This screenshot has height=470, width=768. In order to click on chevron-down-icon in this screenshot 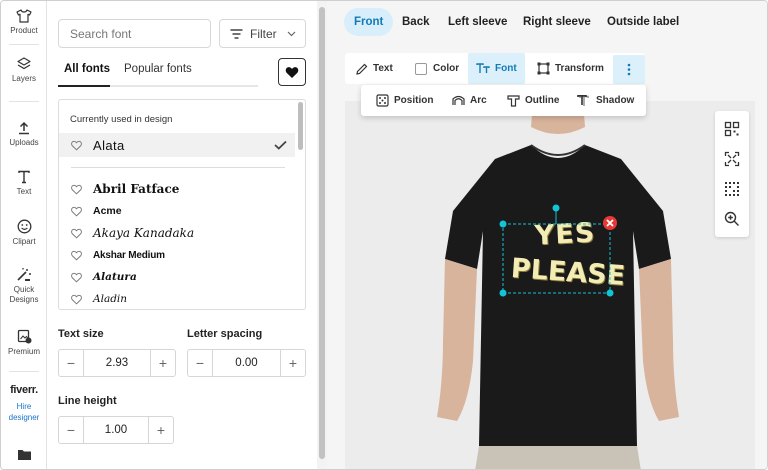, I will do `click(291, 33)`.